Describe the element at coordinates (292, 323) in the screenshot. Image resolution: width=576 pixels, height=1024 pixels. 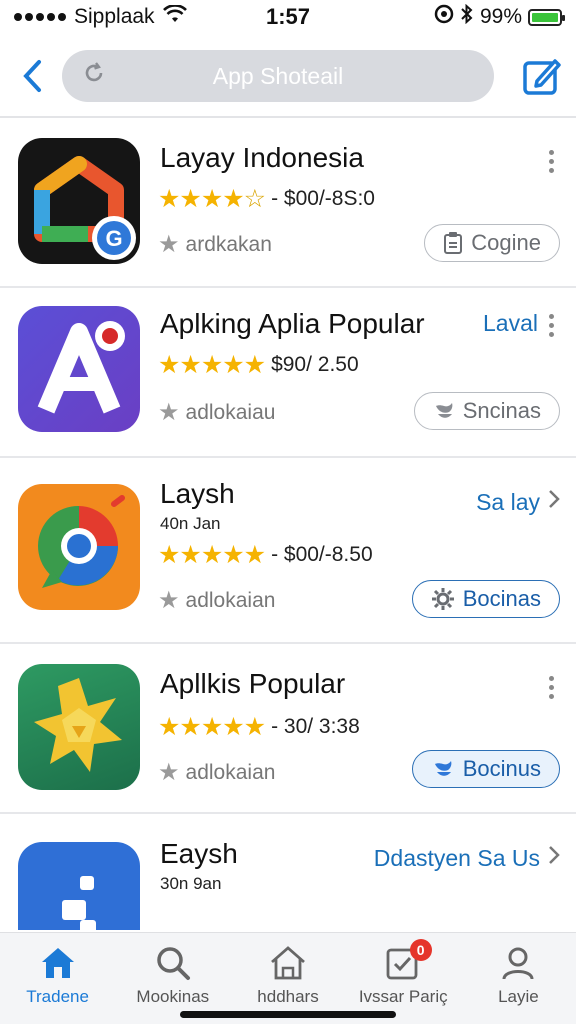
I see `app-name: Aplking Aplia Popular` at that location.